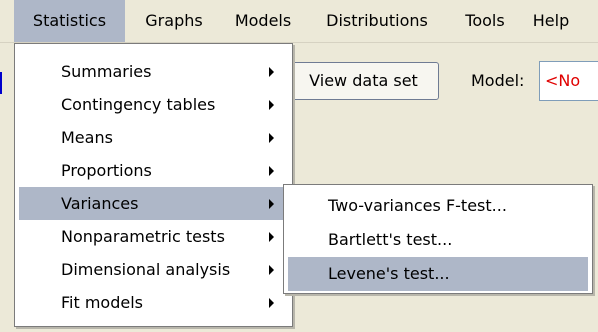 The height and width of the screenshot is (332, 598). Describe the element at coordinates (263, 21) in the screenshot. I see `menu-models: Models` at that location.